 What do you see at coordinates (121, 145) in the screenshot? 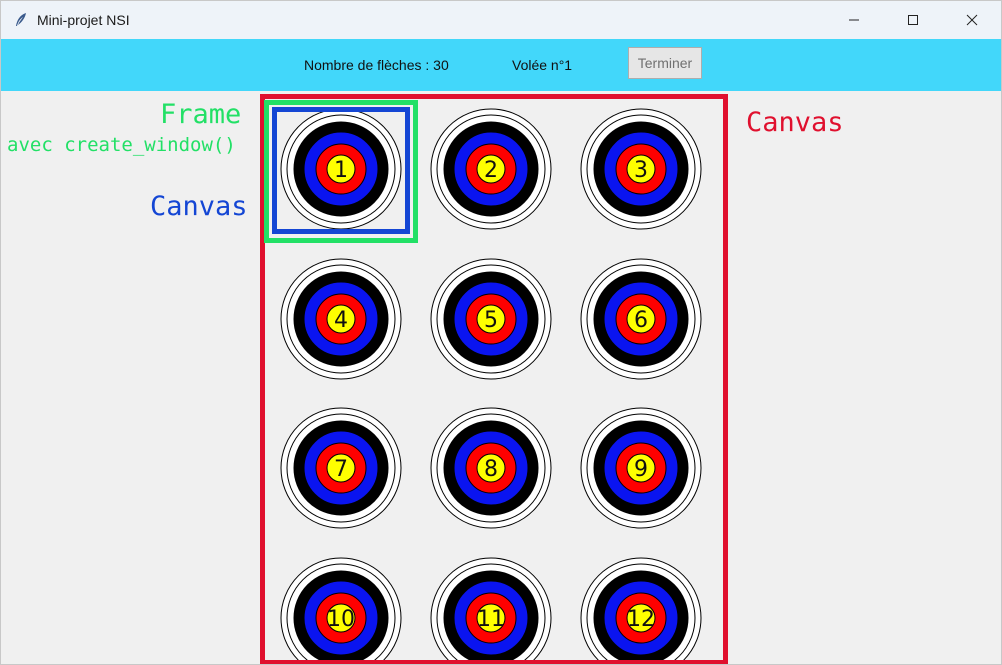
I see `create-window-annotation: avec create_window()` at bounding box center [121, 145].